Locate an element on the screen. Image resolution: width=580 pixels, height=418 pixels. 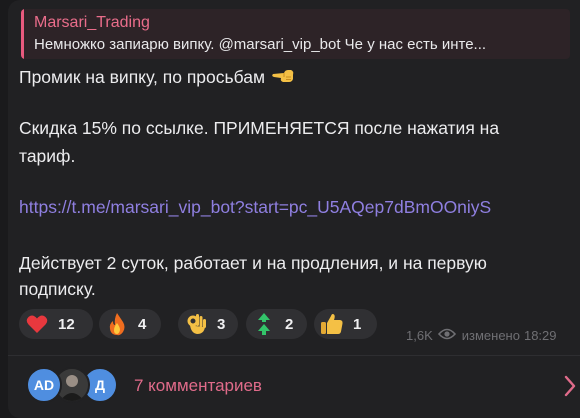
message-line-3: тариф. is located at coordinates (47, 156).